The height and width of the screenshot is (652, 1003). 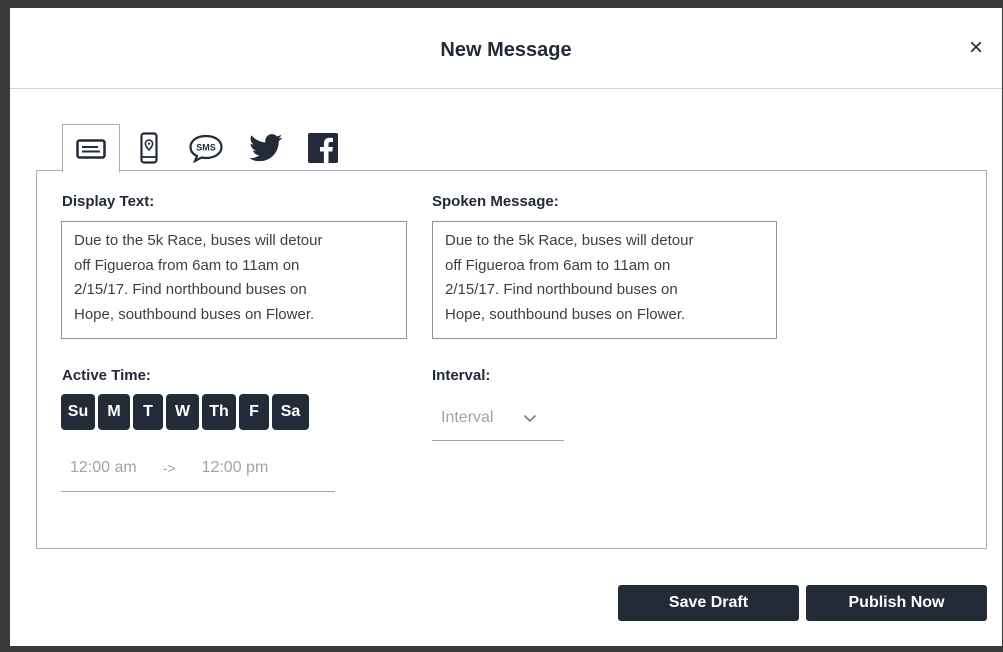 What do you see at coordinates (569, 240) in the screenshot?
I see `spoken-message-line: Due to the 5k Race, buses will detour` at bounding box center [569, 240].